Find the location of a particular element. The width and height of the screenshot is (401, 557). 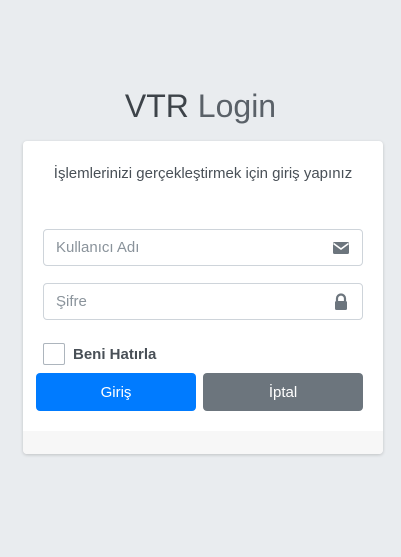

title-brand: VTR is located at coordinates (156, 106).